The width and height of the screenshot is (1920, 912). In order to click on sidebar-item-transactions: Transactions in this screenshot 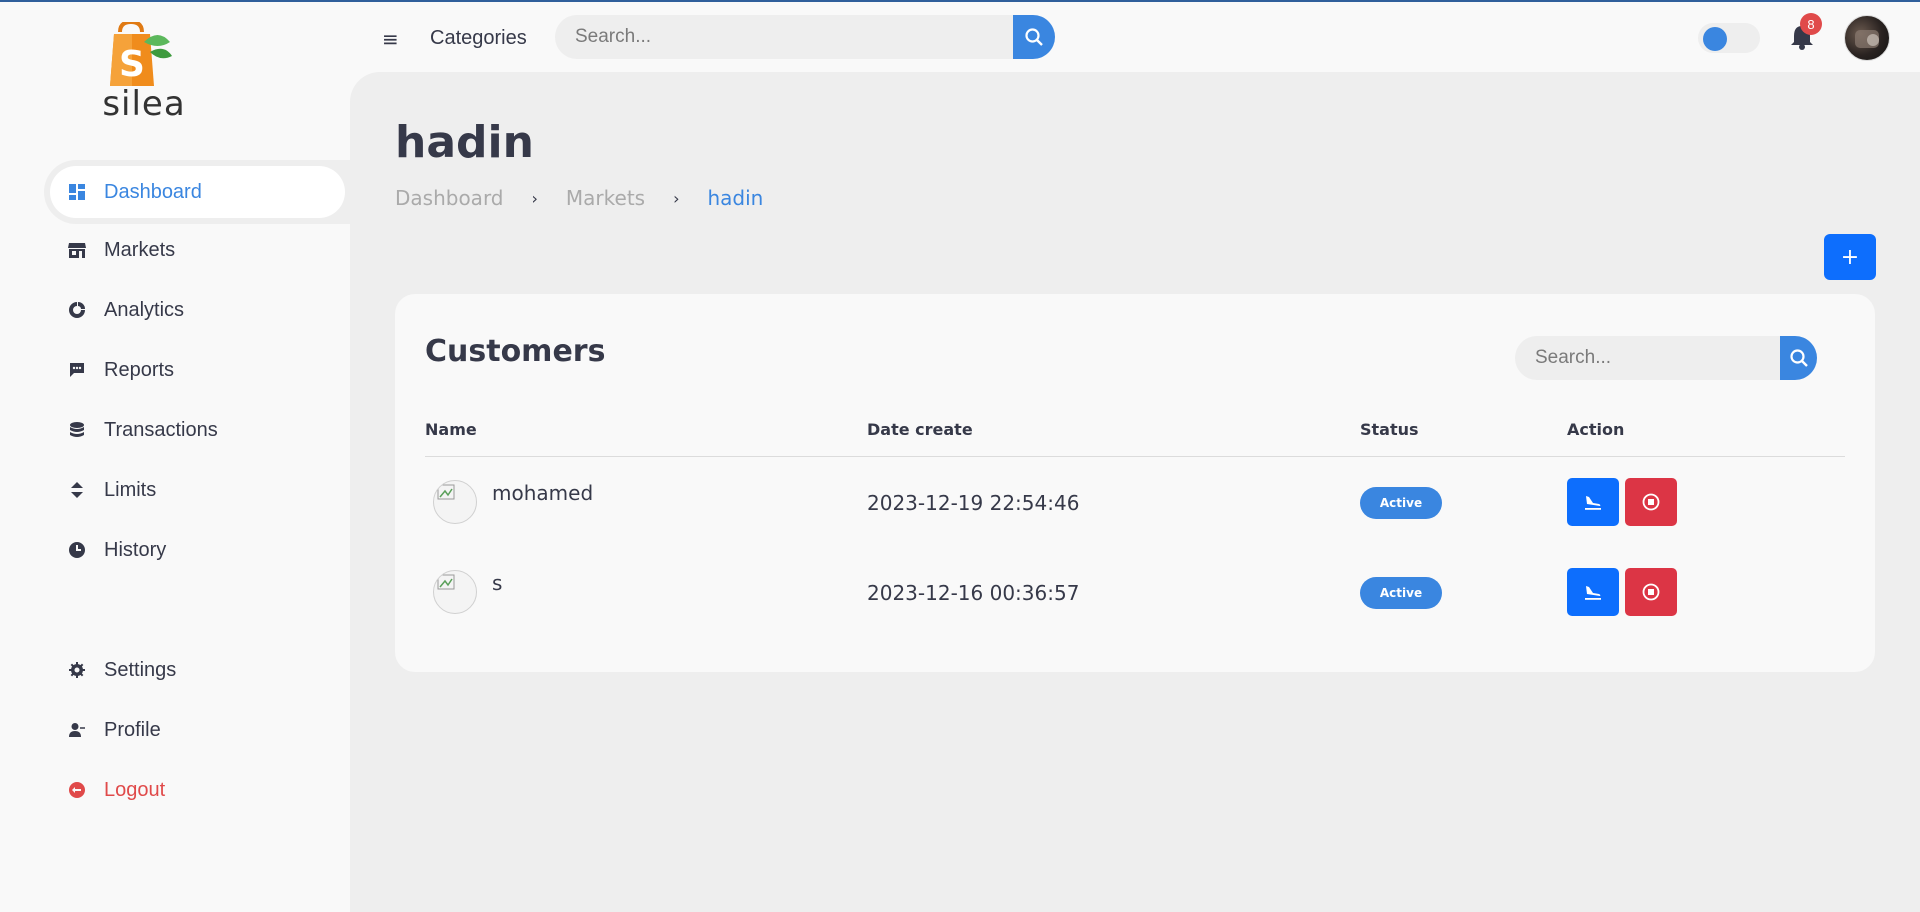, I will do `click(197, 430)`.